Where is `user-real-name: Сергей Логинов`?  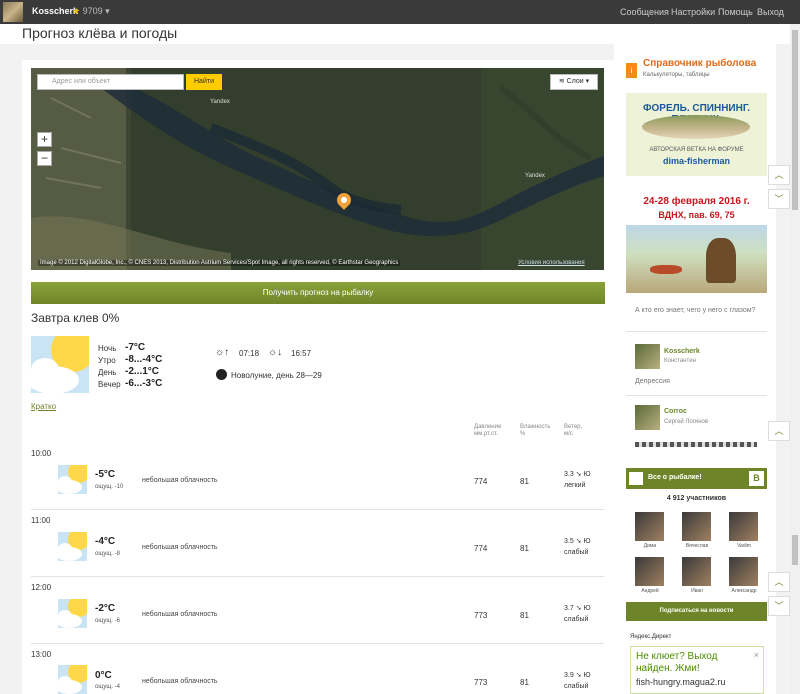 user-real-name: Сергей Логинов is located at coordinates (686, 422).